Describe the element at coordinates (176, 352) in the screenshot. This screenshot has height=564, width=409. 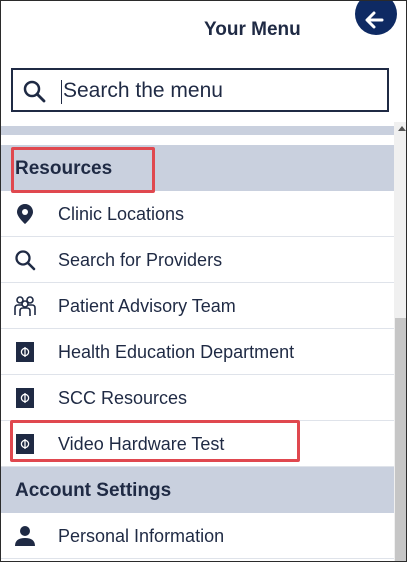
I see `menu-item-label: Health Education Department` at that location.